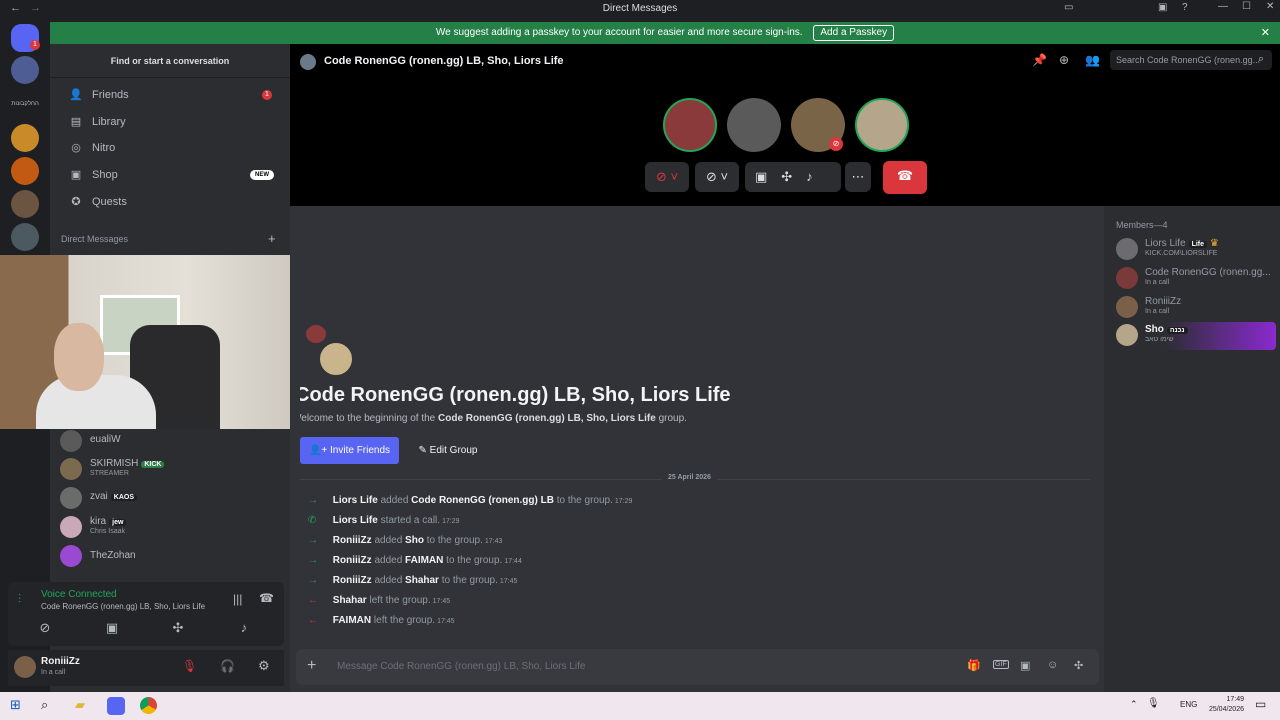  Describe the element at coordinates (1162, 7) in the screenshot. I see `monitor-icon: ▣` at that location.